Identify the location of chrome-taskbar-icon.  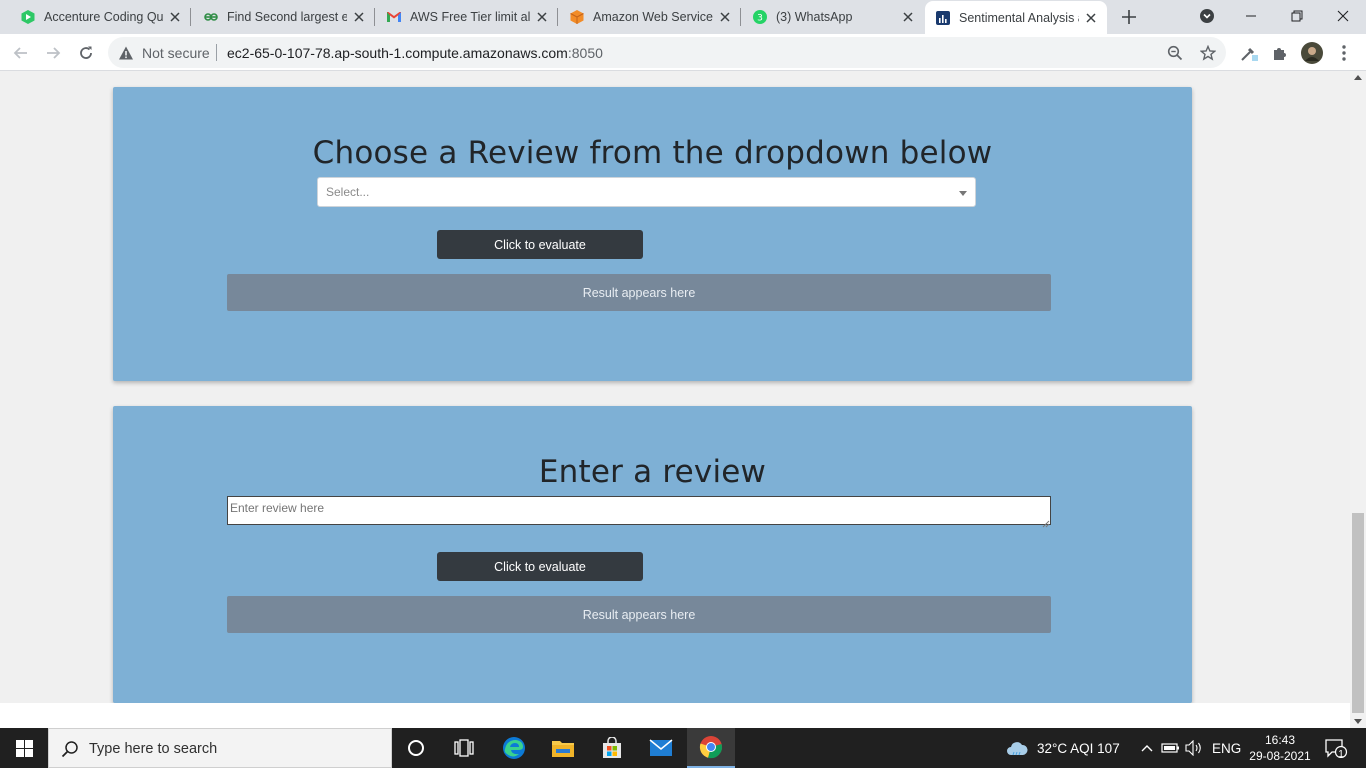
(711, 748).